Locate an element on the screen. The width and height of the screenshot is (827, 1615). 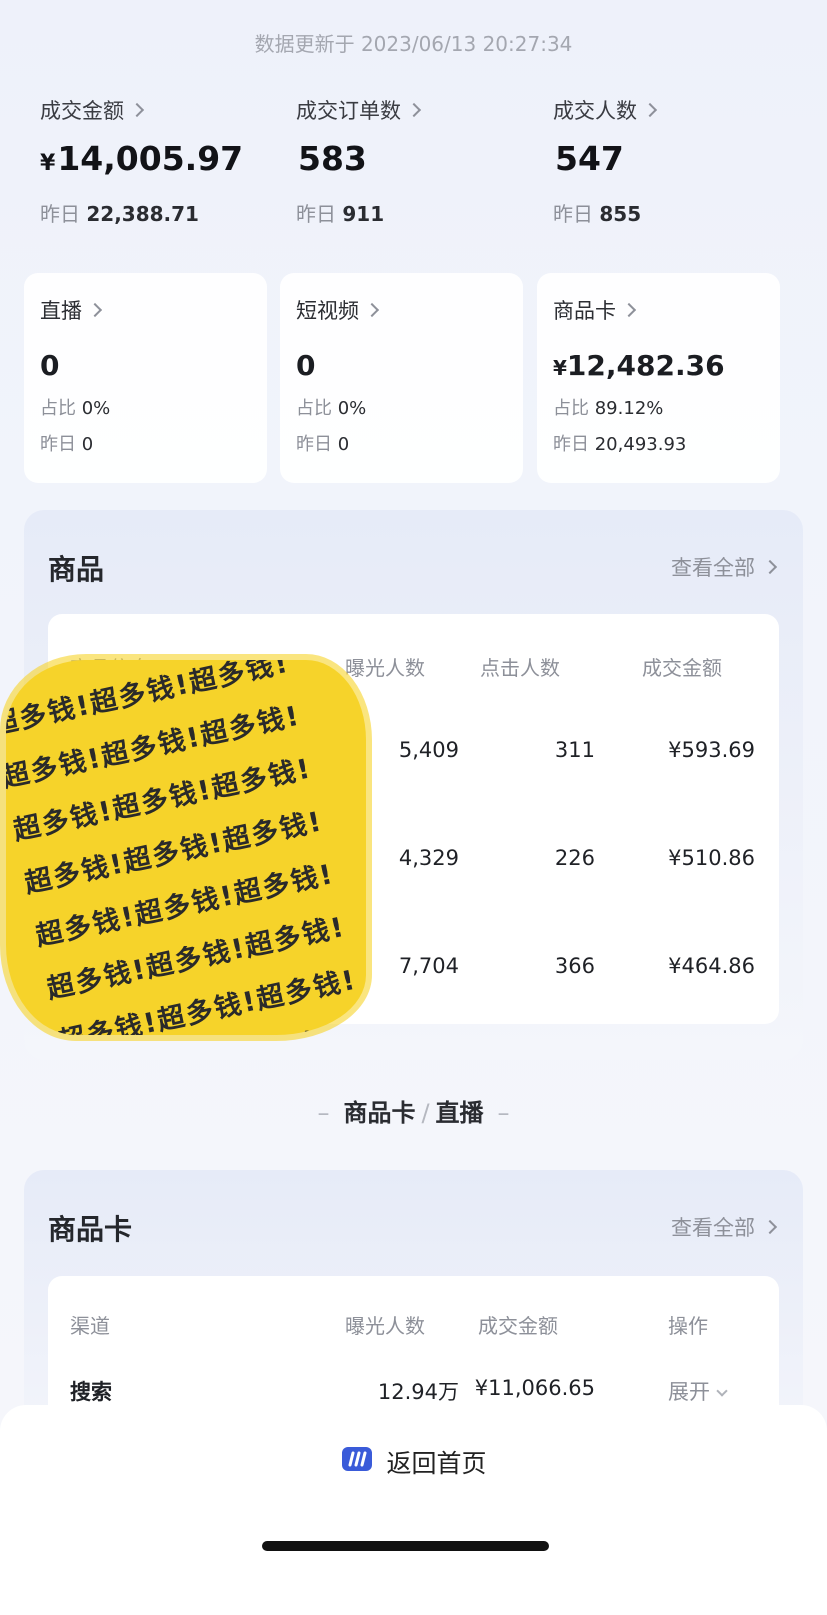
kpi-value: ¥14,005.97 is located at coordinates (142, 158).